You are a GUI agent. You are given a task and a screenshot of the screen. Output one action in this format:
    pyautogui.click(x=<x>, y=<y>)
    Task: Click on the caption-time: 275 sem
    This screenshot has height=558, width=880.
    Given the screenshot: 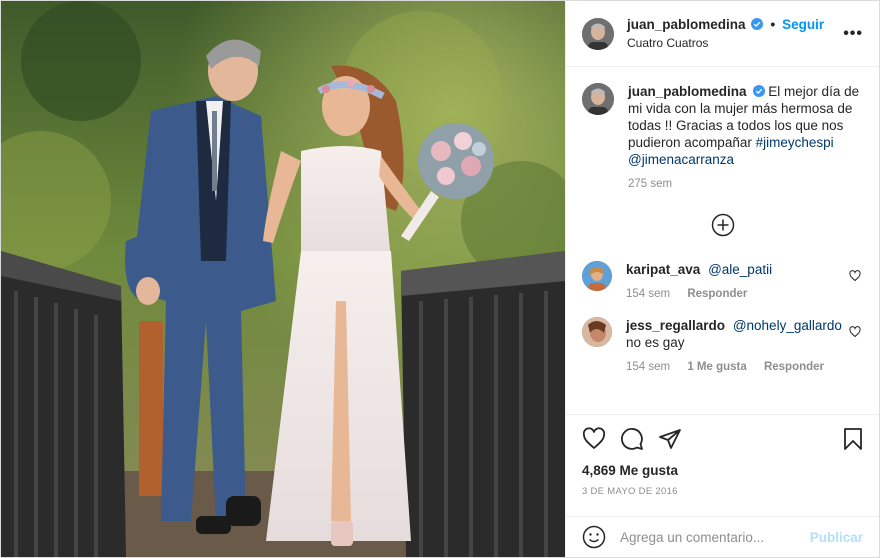 What is the action you would take?
    pyautogui.click(x=650, y=184)
    